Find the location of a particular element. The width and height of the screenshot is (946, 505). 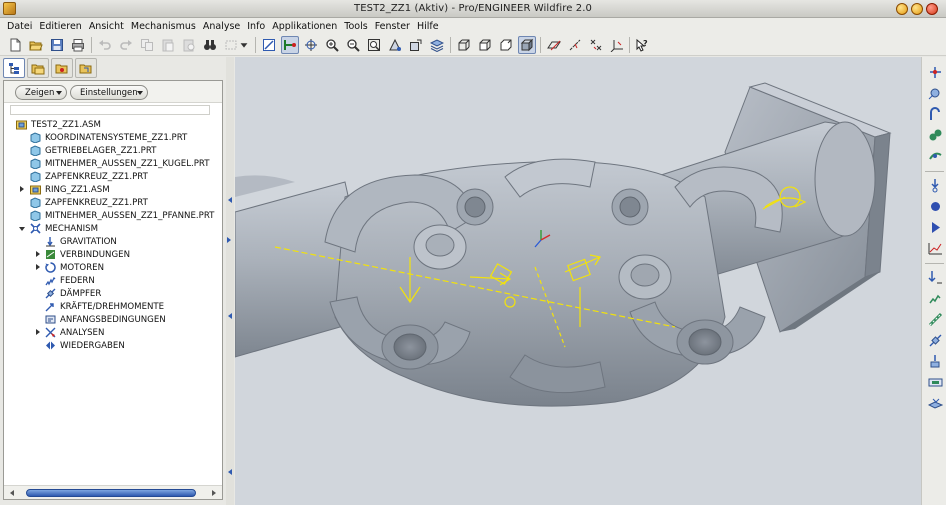

tree-item-mechanism: MECHANISM is located at coordinates (64, 228).